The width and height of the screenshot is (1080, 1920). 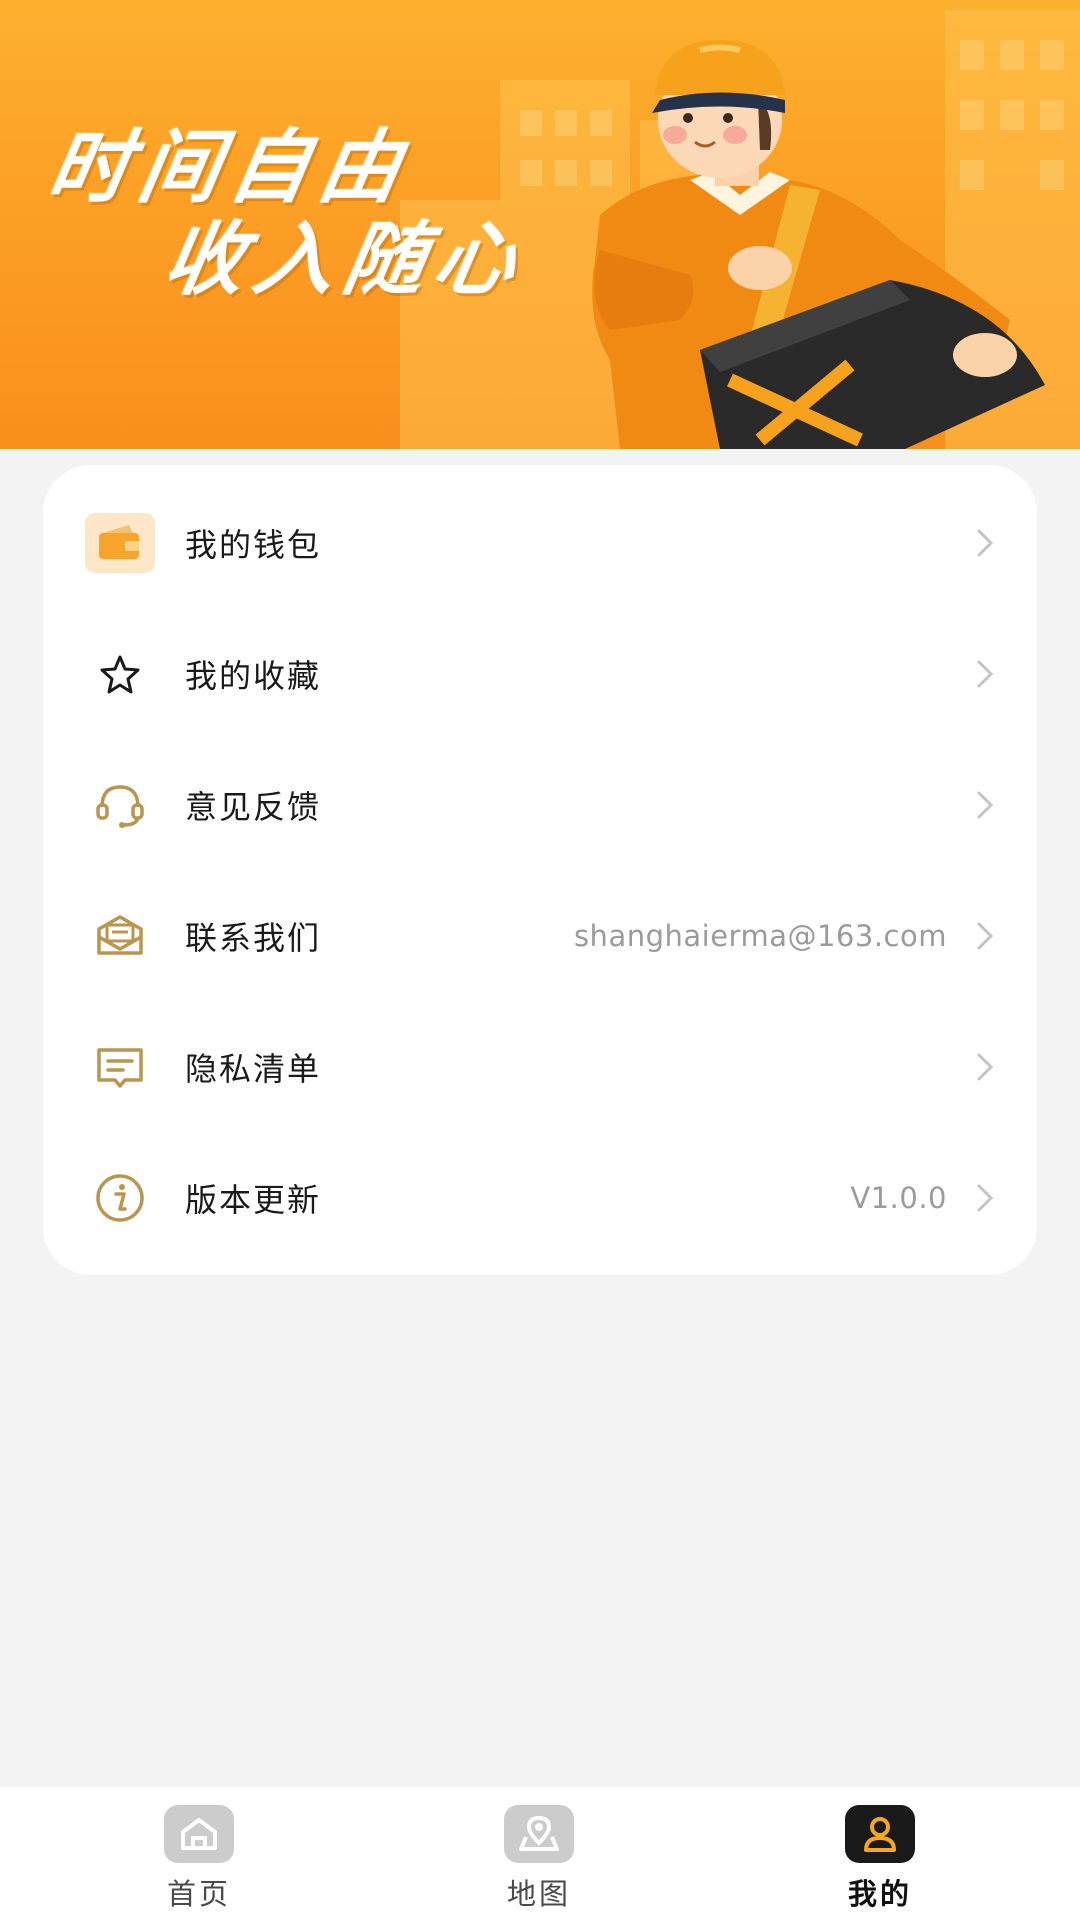 I want to click on document-icon, so click(x=120, y=1067).